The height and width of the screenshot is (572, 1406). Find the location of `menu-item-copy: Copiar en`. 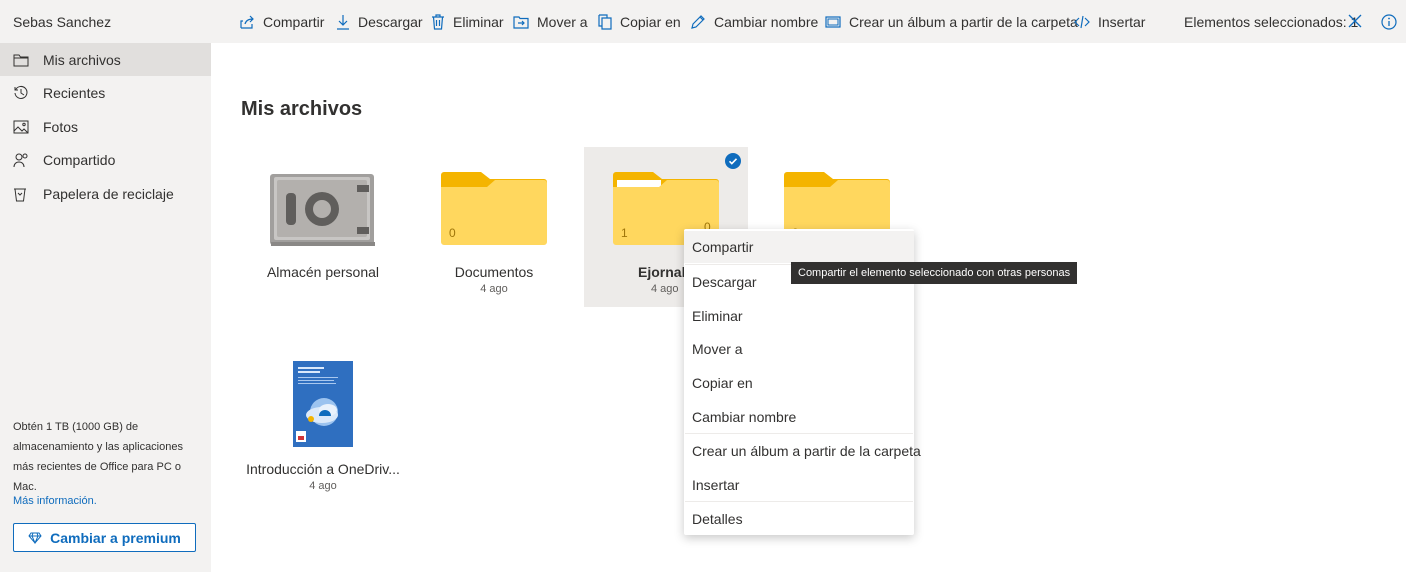

menu-item-copy: Copiar en is located at coordinates (799, 383).